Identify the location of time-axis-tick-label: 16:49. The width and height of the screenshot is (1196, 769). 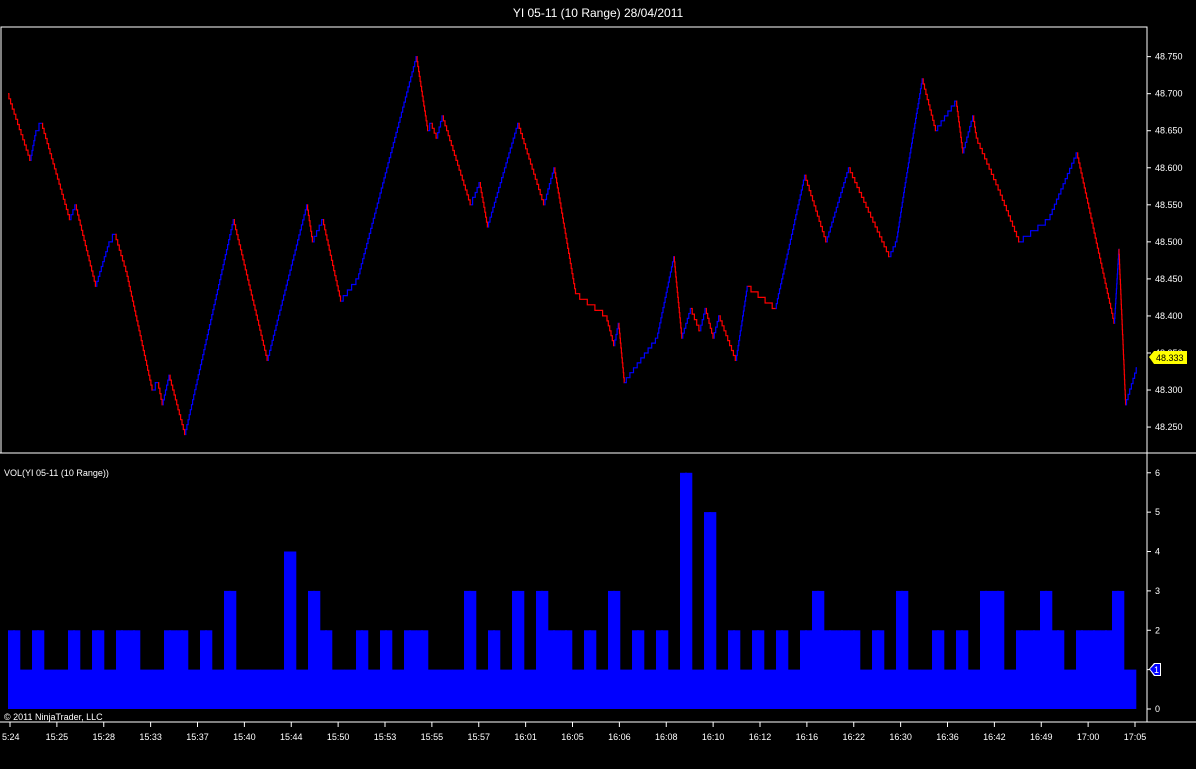
(1041, 737).